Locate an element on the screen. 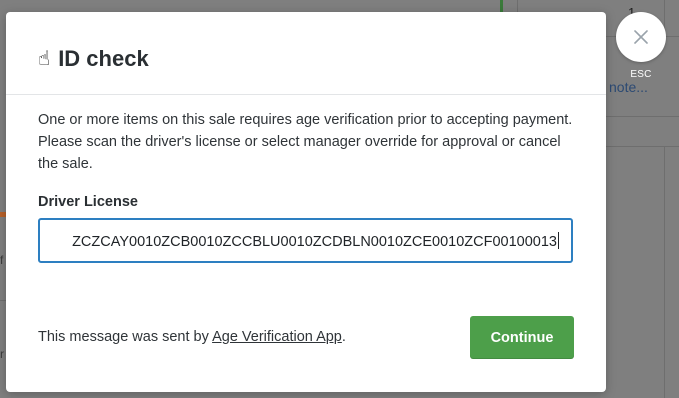 This screenshot has width=679, height=398. sent-by-suffix: . is located at coordinates (343, 337).